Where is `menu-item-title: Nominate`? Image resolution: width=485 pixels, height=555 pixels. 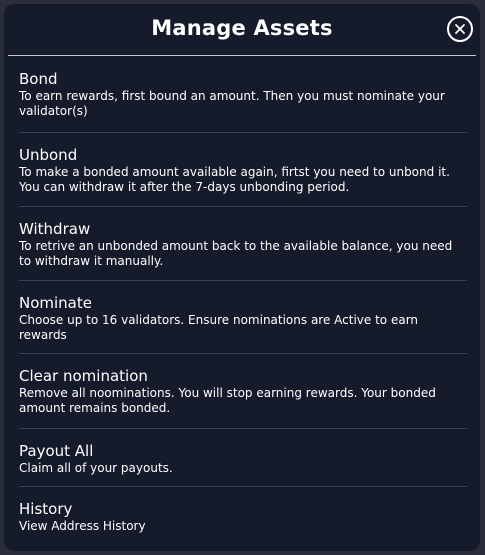 menu-item-title: Nominate is located at coordinates (55, 303).